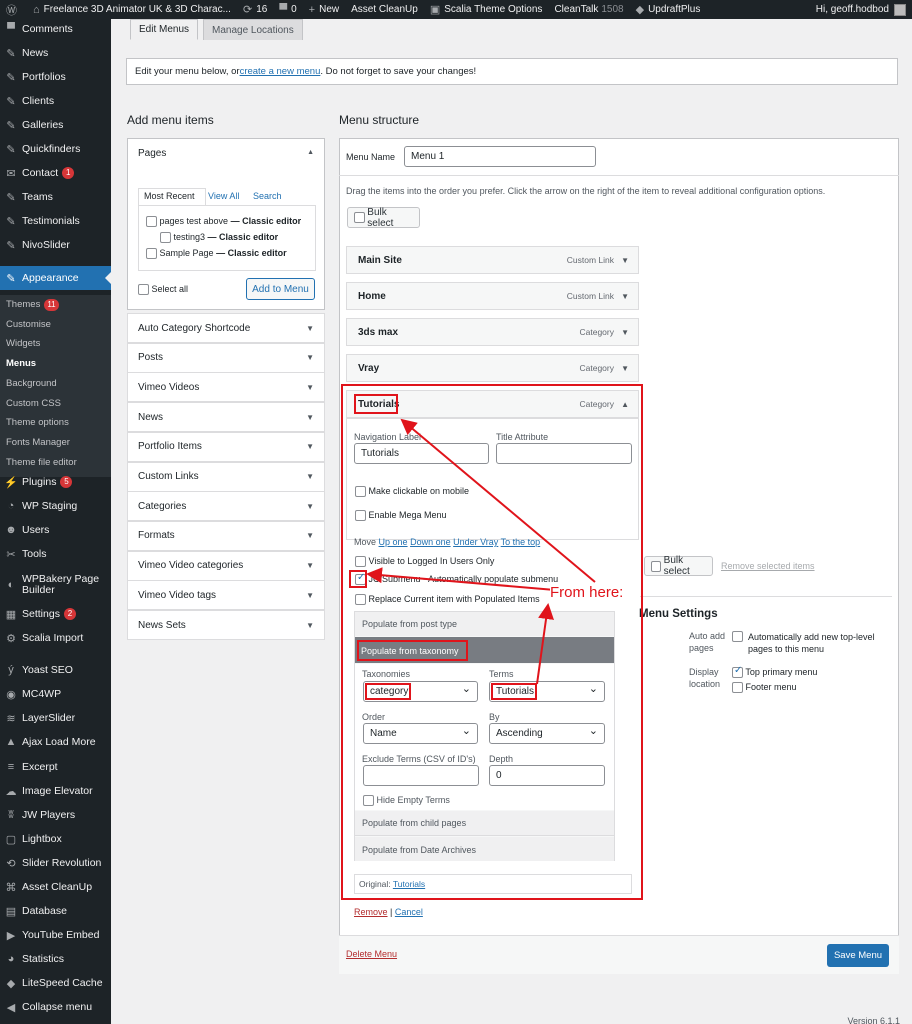  I want to click on tab-manage-locations: Manage Locations, so click(253, 29).